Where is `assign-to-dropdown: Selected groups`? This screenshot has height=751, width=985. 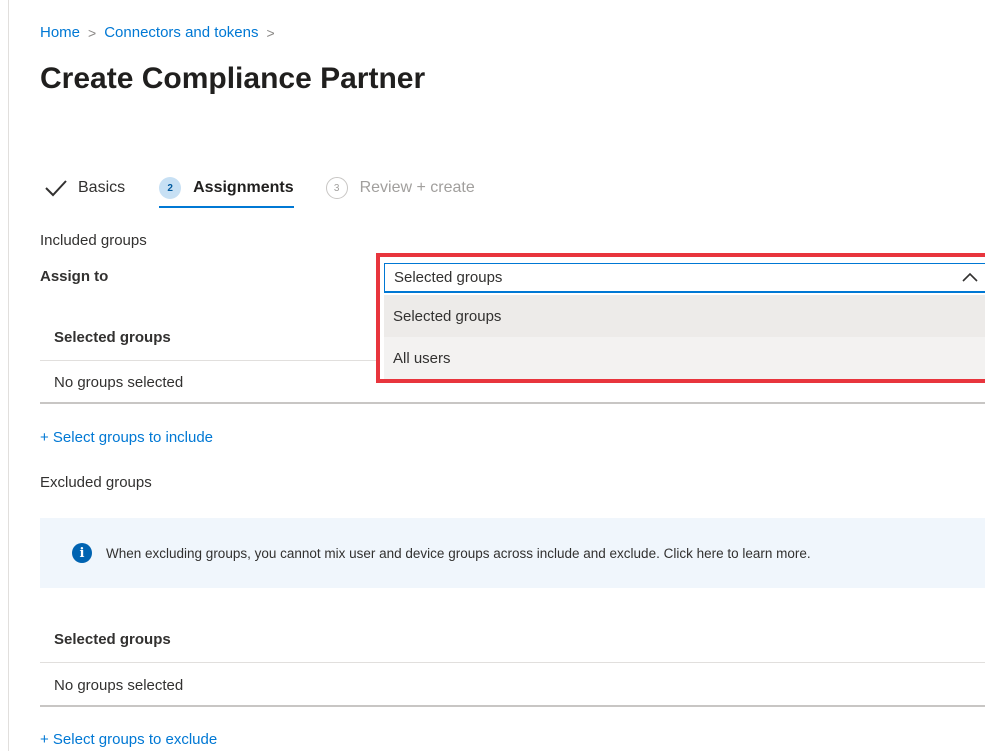
assign-to-dropdown: Selected groups is located at coordinates (684, 278).